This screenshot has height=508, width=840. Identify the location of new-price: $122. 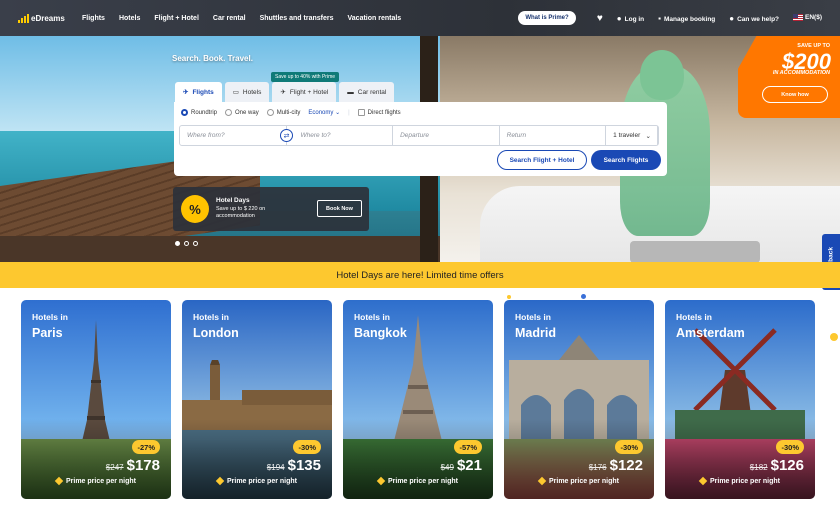
(626, 465).